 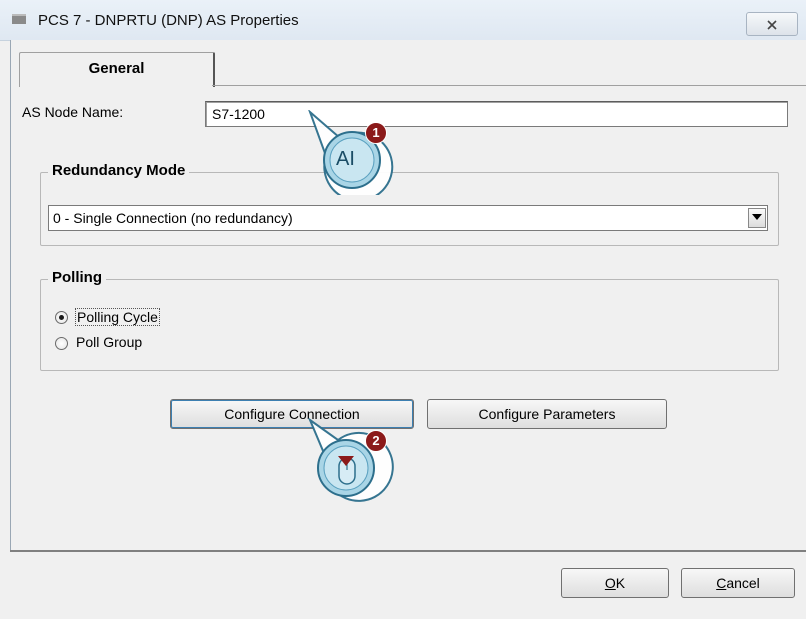 I want to click on polling-cycle-radio, so click(x=61, y=317).